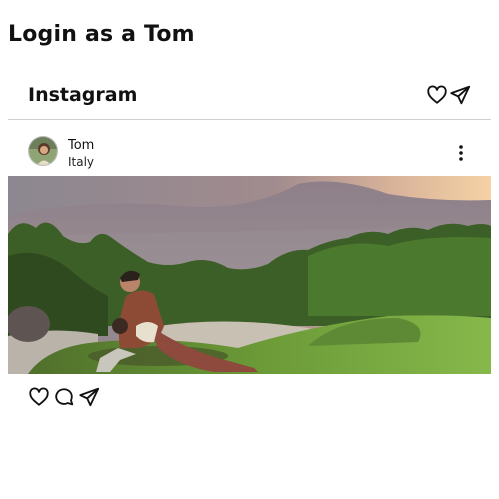 This screenshot has height=499, width=499. I want to click on instagram-header: Instagram, so click(249, 99).